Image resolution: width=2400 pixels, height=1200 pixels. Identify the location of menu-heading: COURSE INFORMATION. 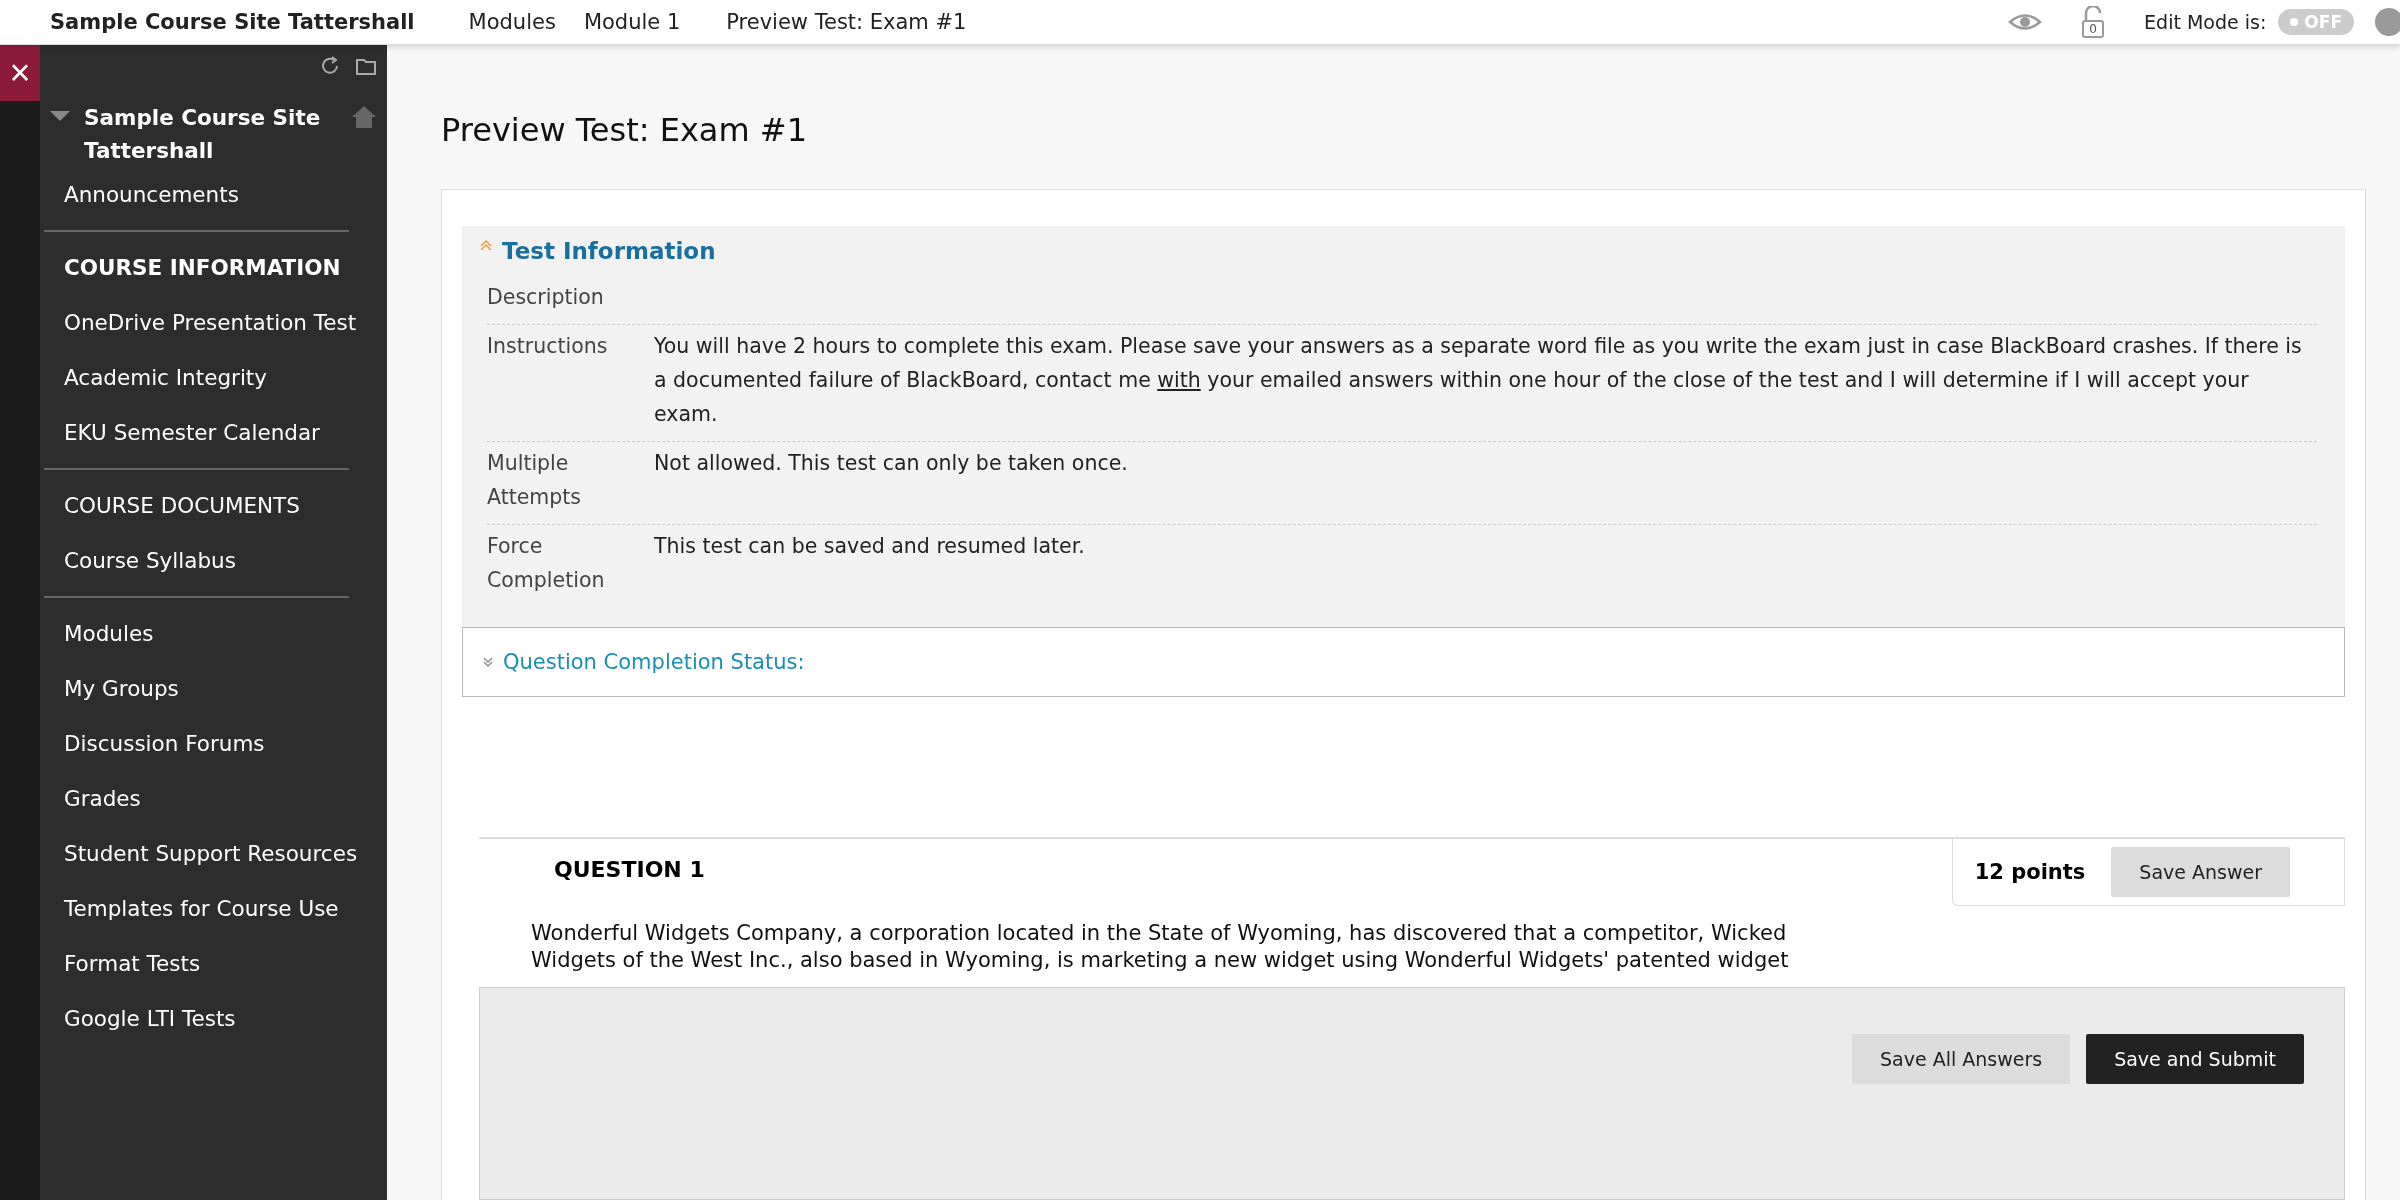
(213, 267).